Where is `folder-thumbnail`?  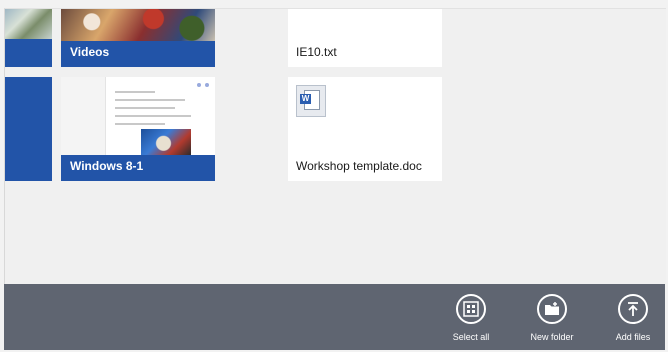 folder-thumbnail is located at coordinates (28, 24).